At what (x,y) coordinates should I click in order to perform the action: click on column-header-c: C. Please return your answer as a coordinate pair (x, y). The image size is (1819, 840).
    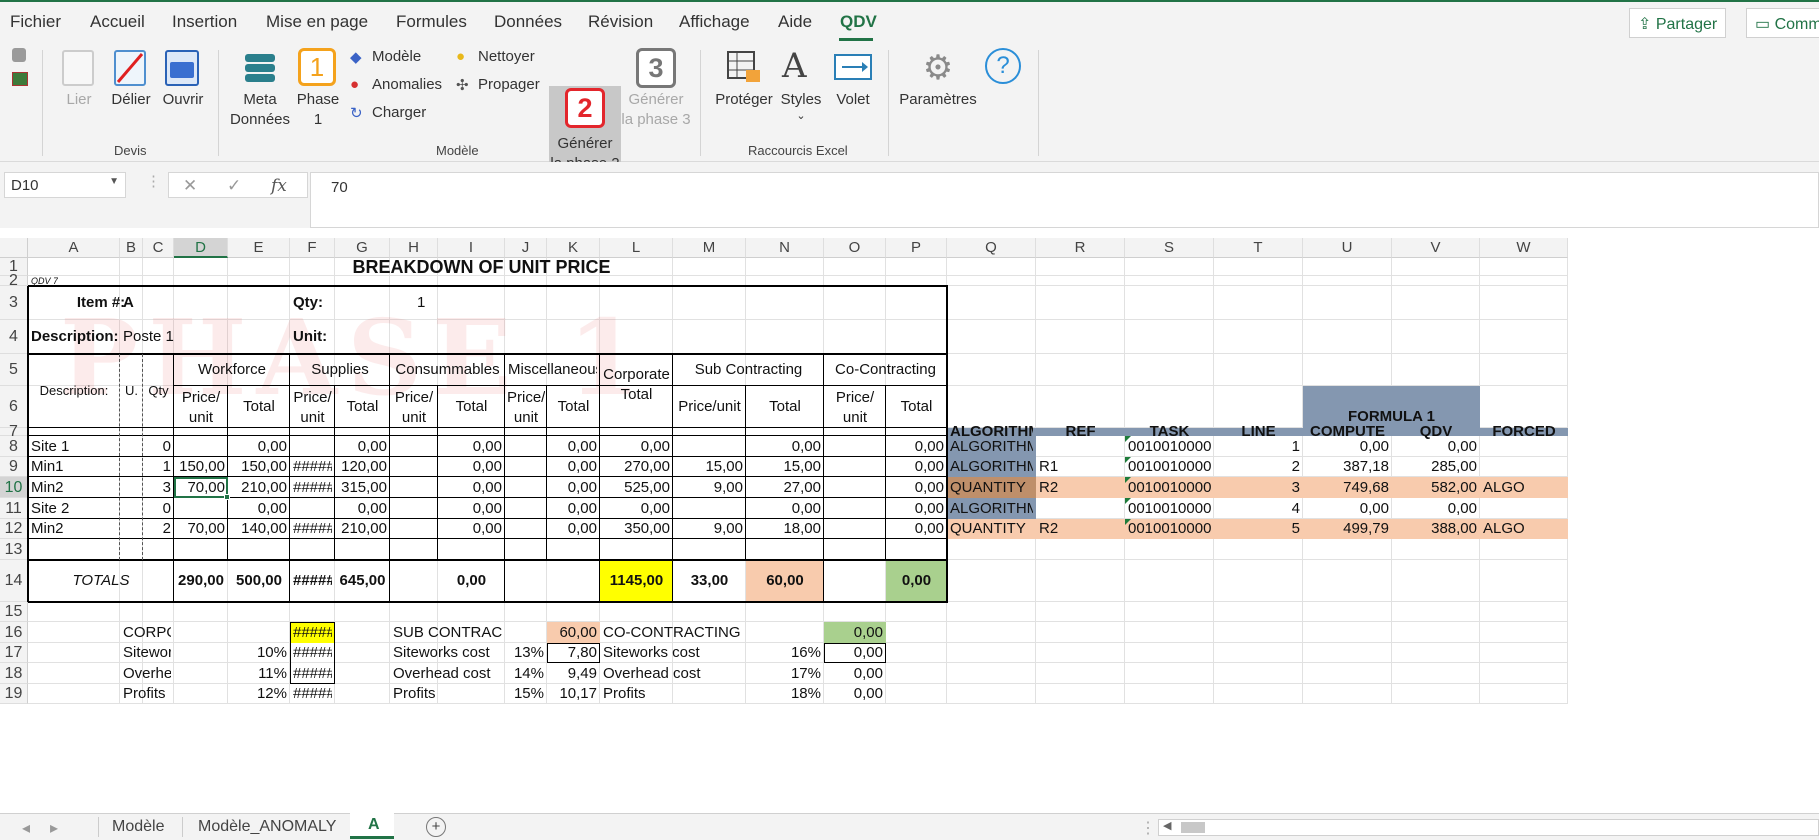
    Looking at the image, I should click on (158, 248).